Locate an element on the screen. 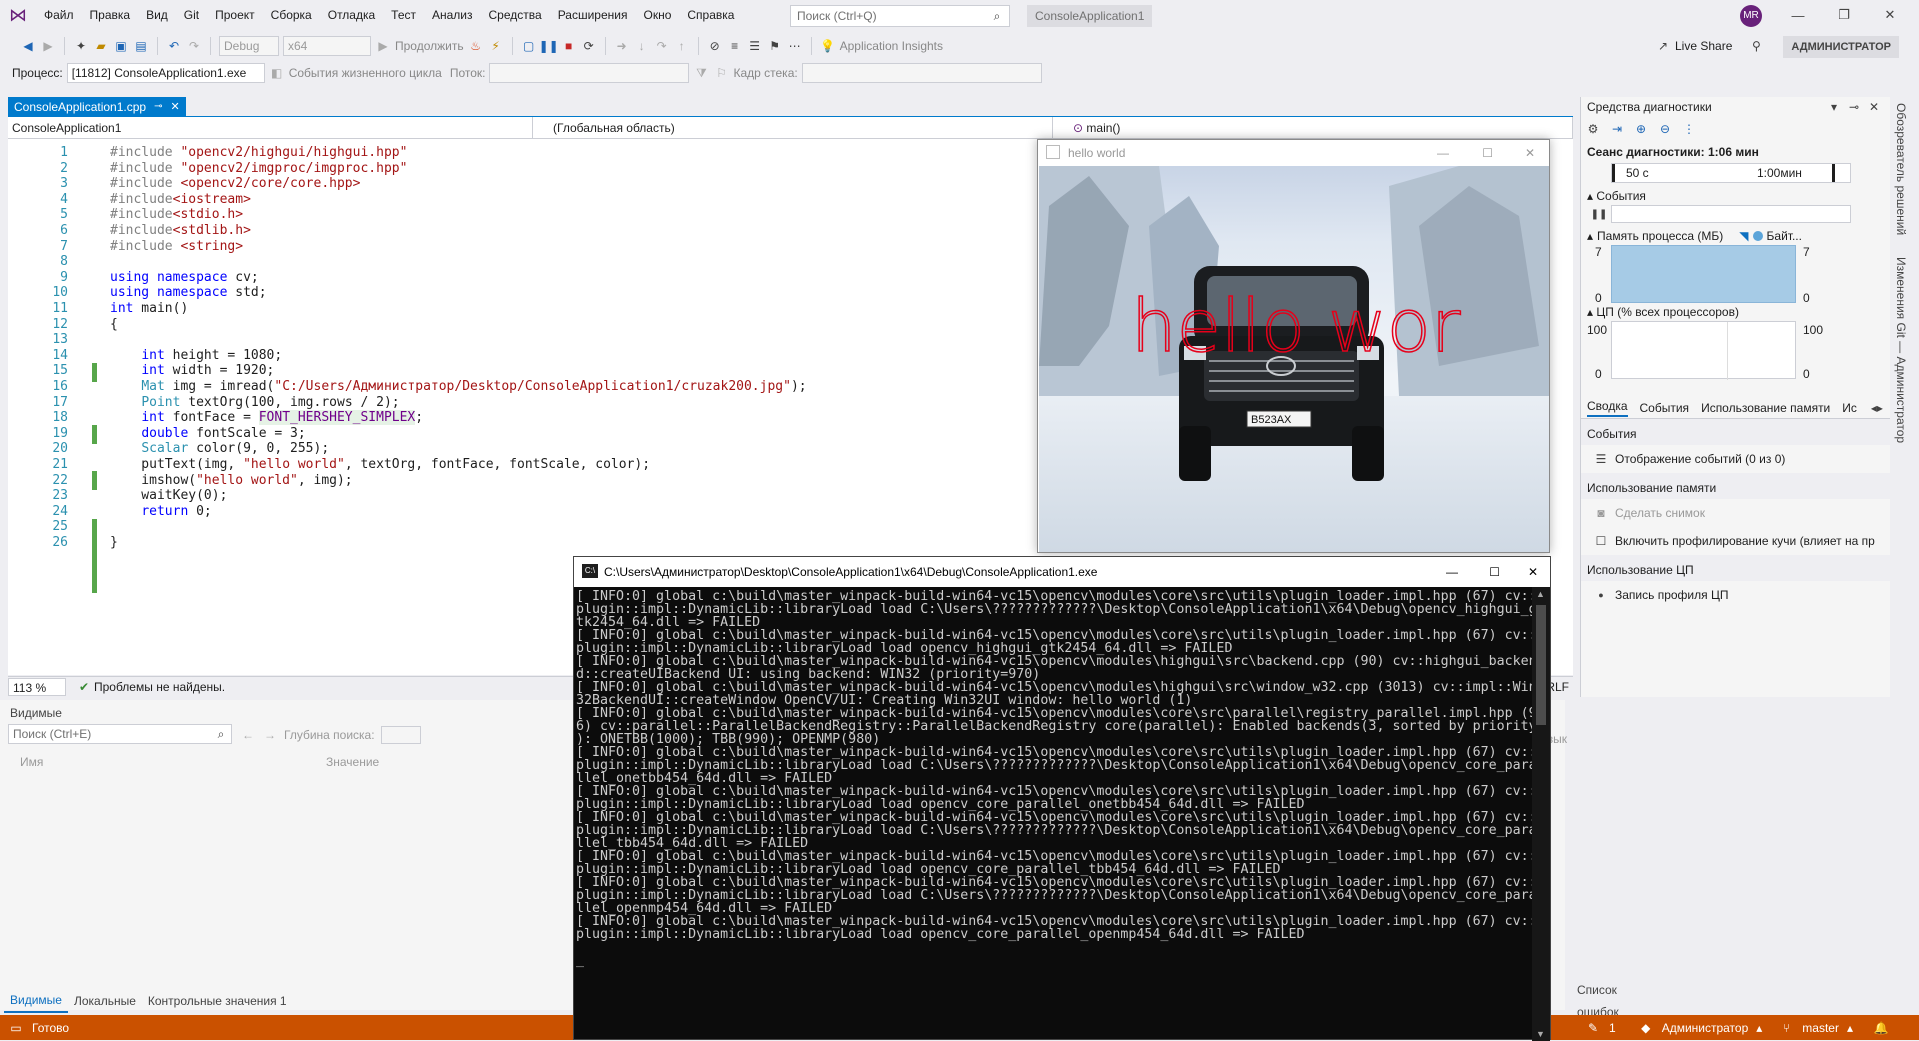 The height and width of the screenshot is (1041, 1919). fire-icon: ♨ is located at coordinates (476, 46).